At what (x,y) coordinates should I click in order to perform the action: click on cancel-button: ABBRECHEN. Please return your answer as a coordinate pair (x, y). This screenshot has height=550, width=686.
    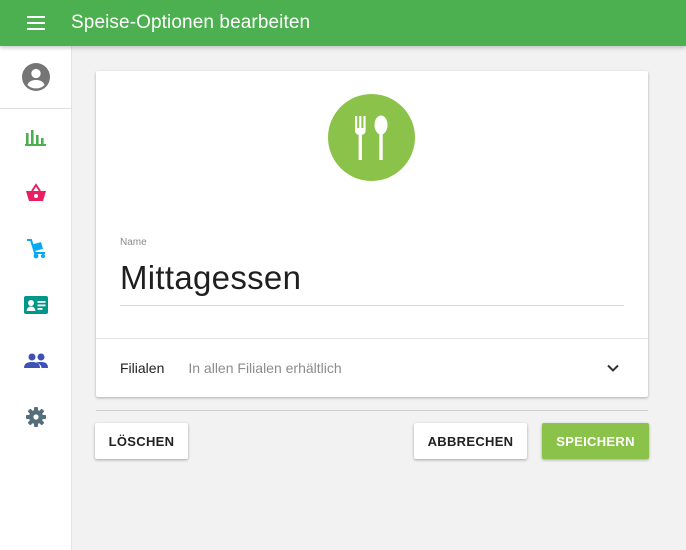
    Looking at the image, I should click on (470, 441).